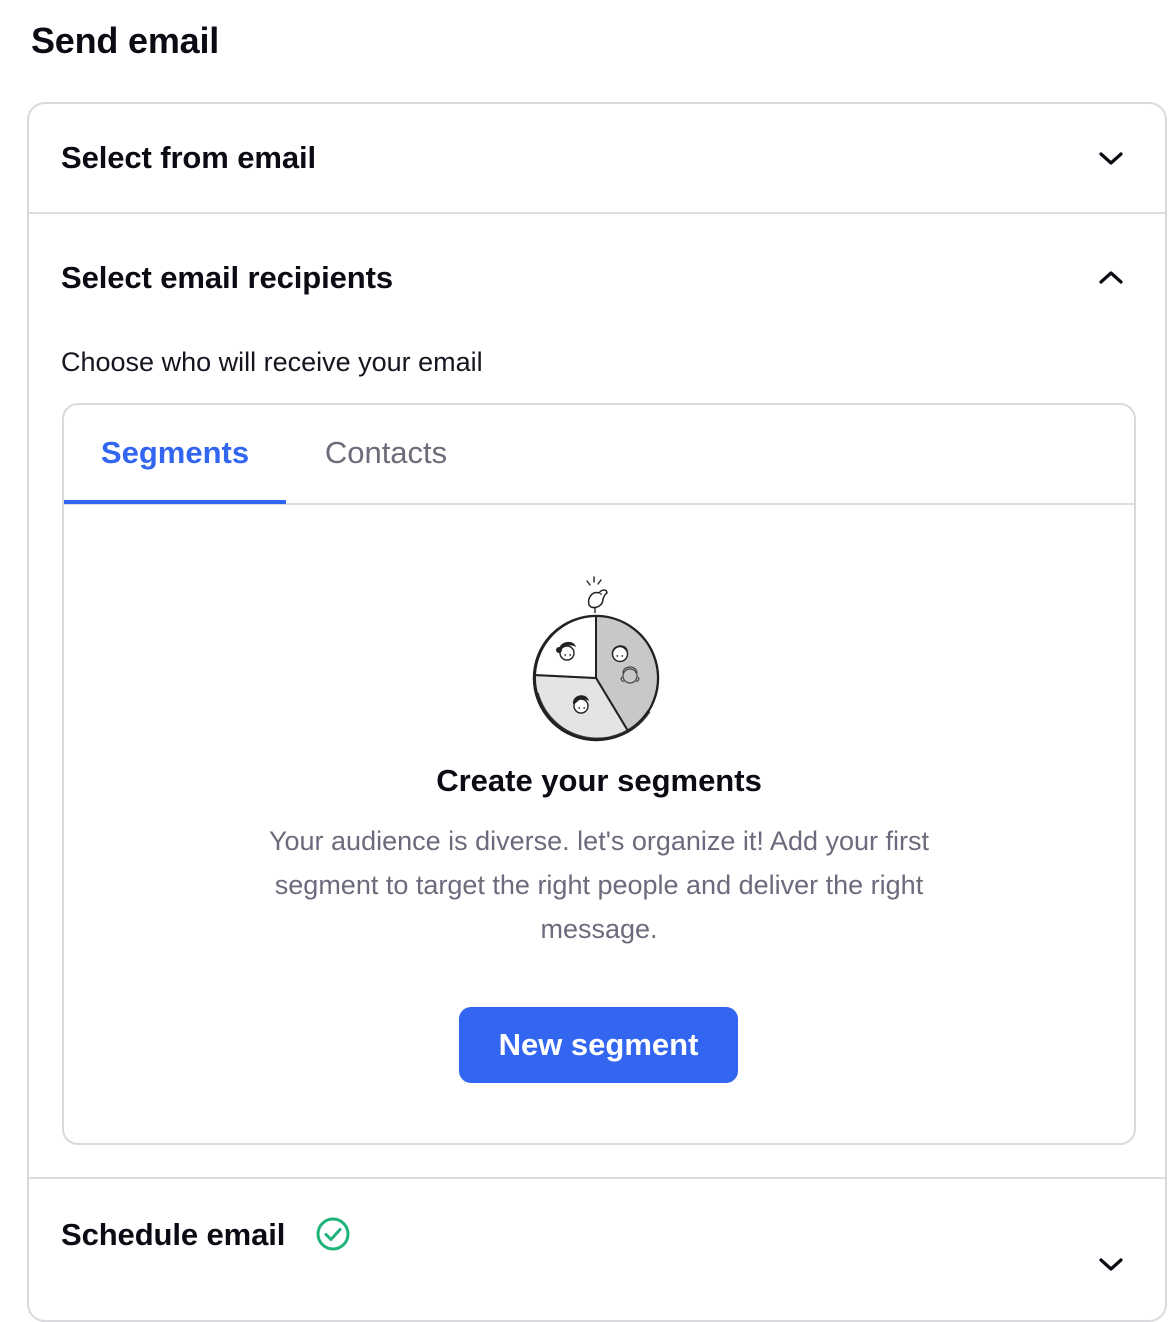 The width and height of the screenshot is (1174, 1322). What do you see at coordinates (173, 1234) in the screenshot?
I see `section-title-schedule: Schedule email` at bounding box center [173, 1234].